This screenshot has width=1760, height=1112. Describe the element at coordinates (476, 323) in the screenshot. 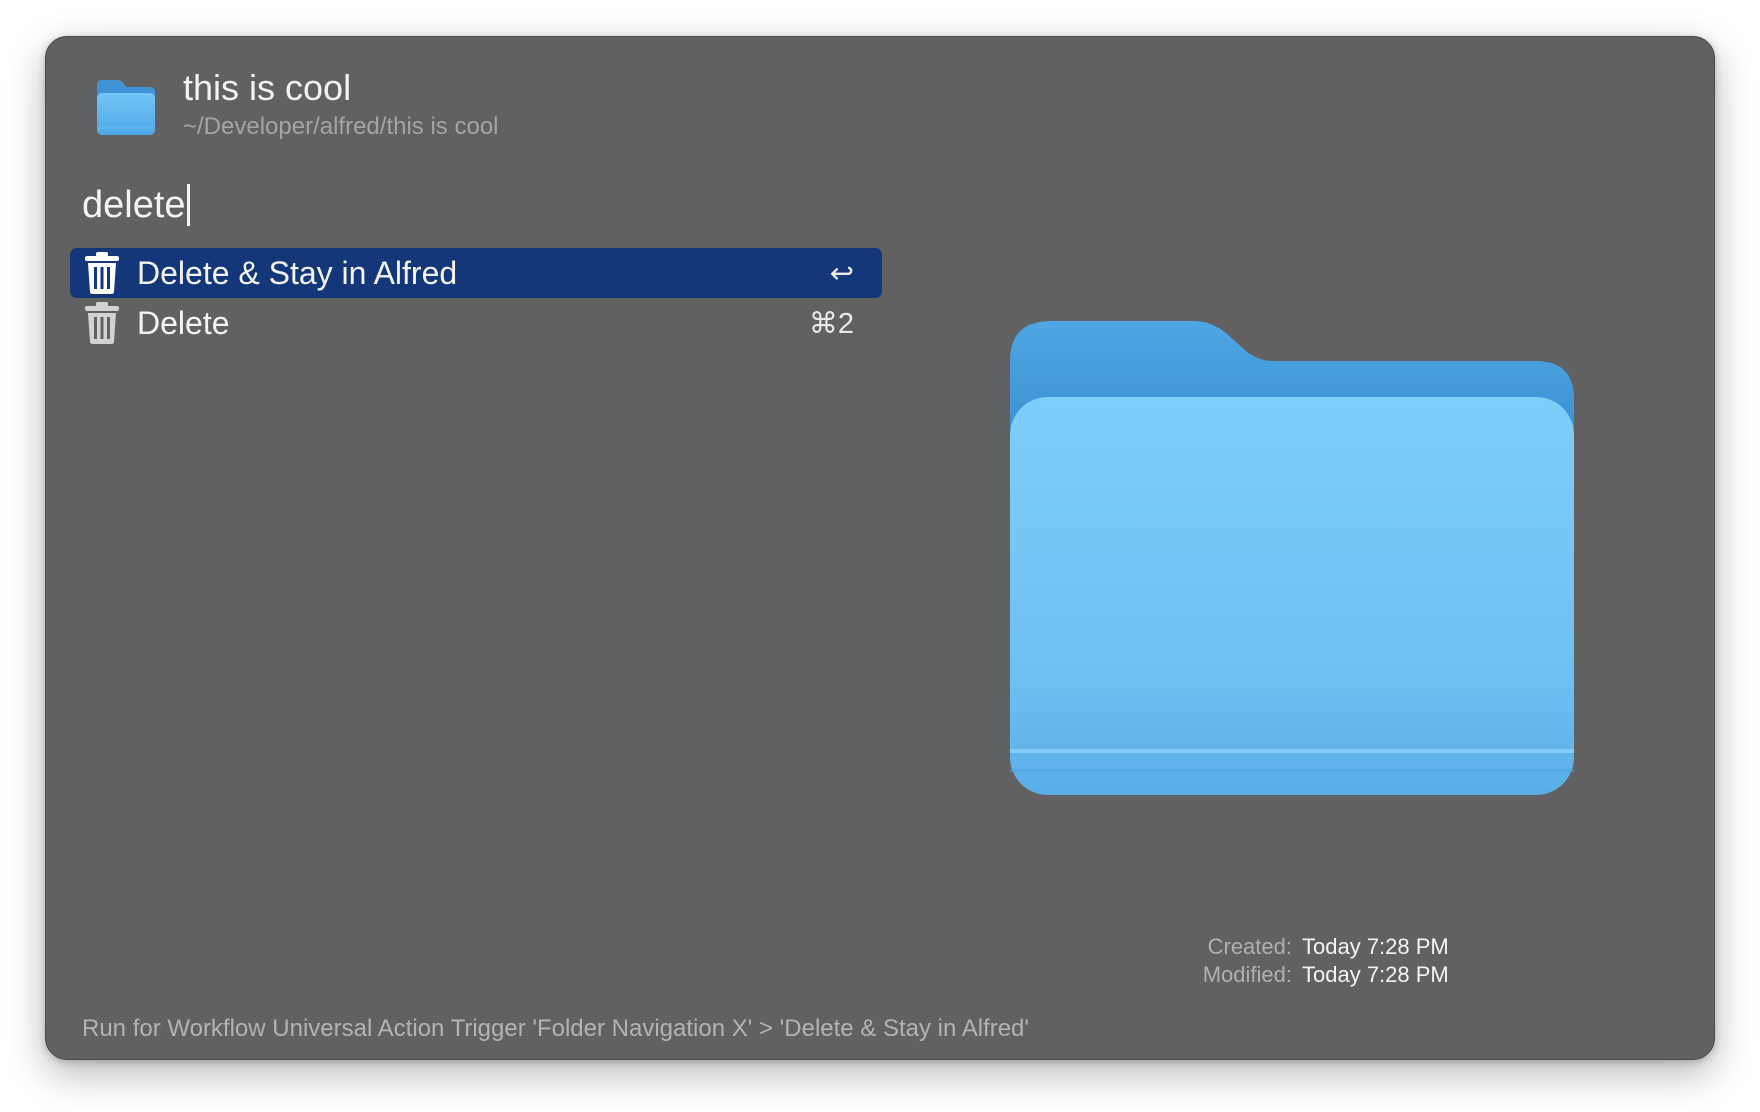

I see `result-row-delete: Delete ⌘2` at that location.